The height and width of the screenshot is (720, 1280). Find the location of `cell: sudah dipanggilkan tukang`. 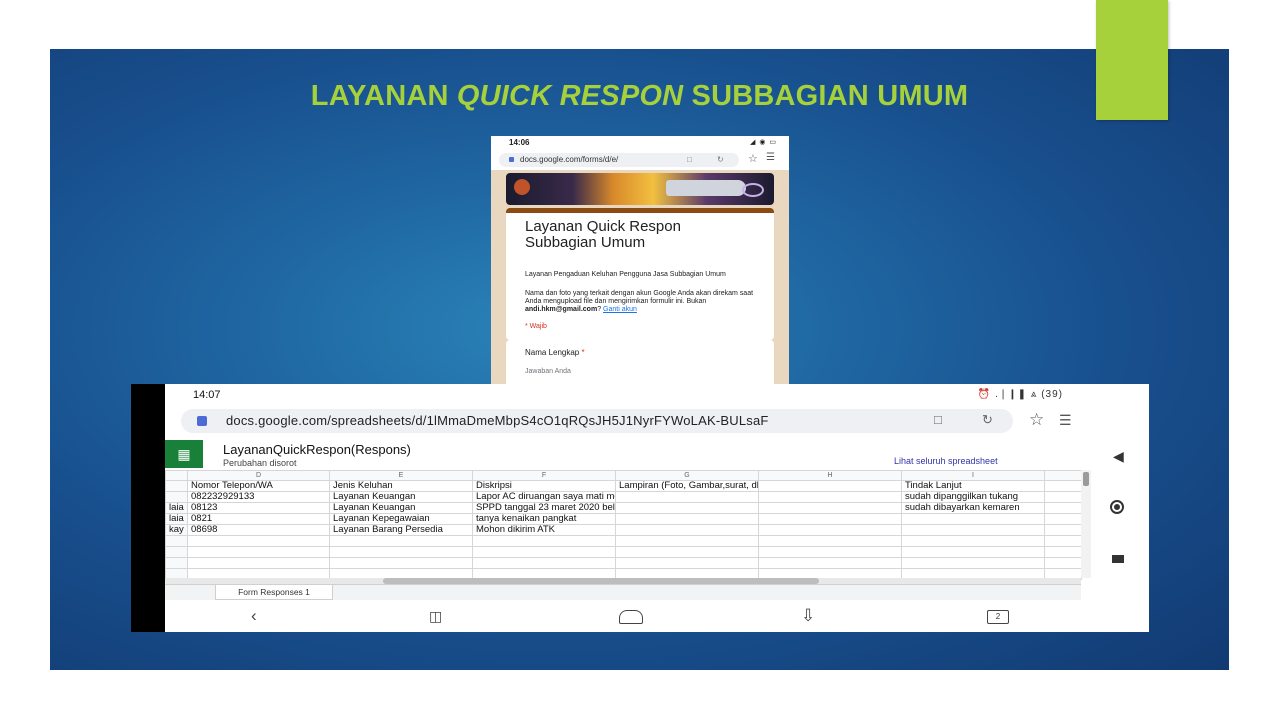

cell: sudah dipanggilkan tukang is located at coordinates (973, 497).